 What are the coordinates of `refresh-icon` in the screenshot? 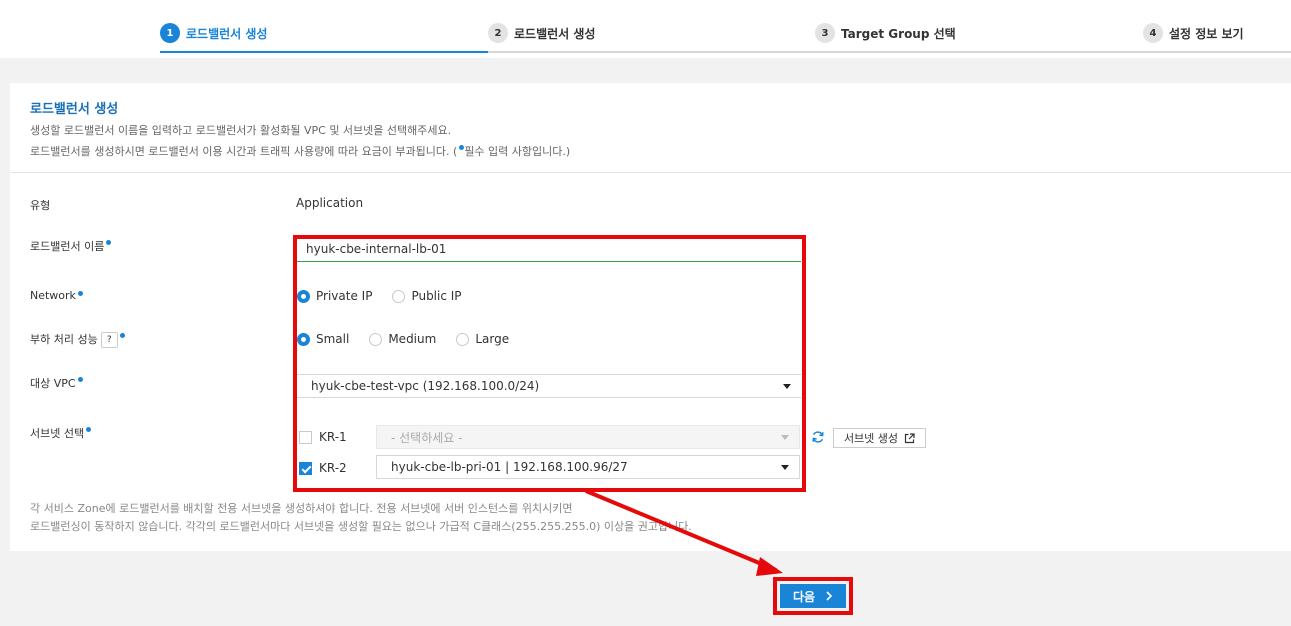 It's located at (818, 437).